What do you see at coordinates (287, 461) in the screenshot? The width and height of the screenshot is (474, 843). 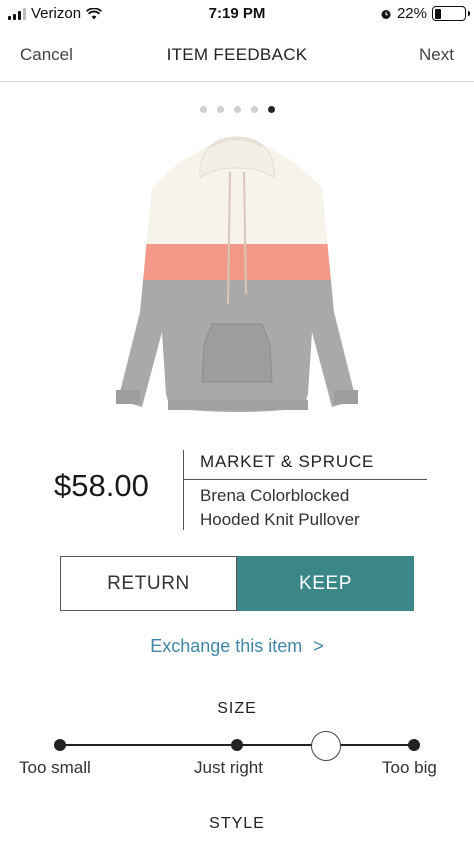 I see `product-brand: MARKET & SPRUCE` at bounding box center [287, 461].